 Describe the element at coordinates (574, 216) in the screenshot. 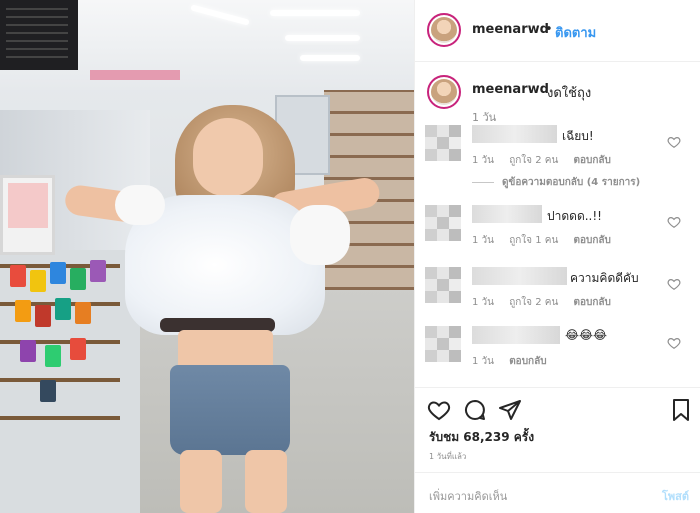

I see `comment-text: ปาดดด..!!` at that location.